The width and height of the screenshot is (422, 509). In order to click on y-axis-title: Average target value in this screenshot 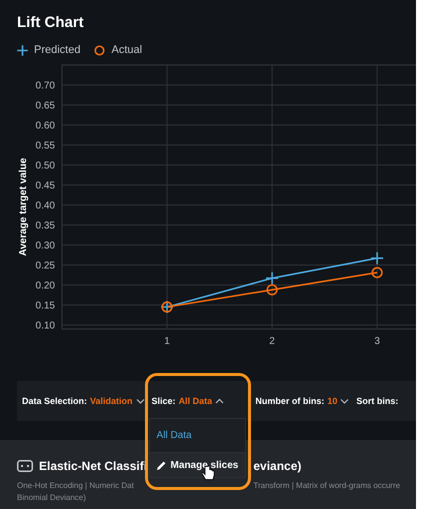, I will do `click(23, 207)`.